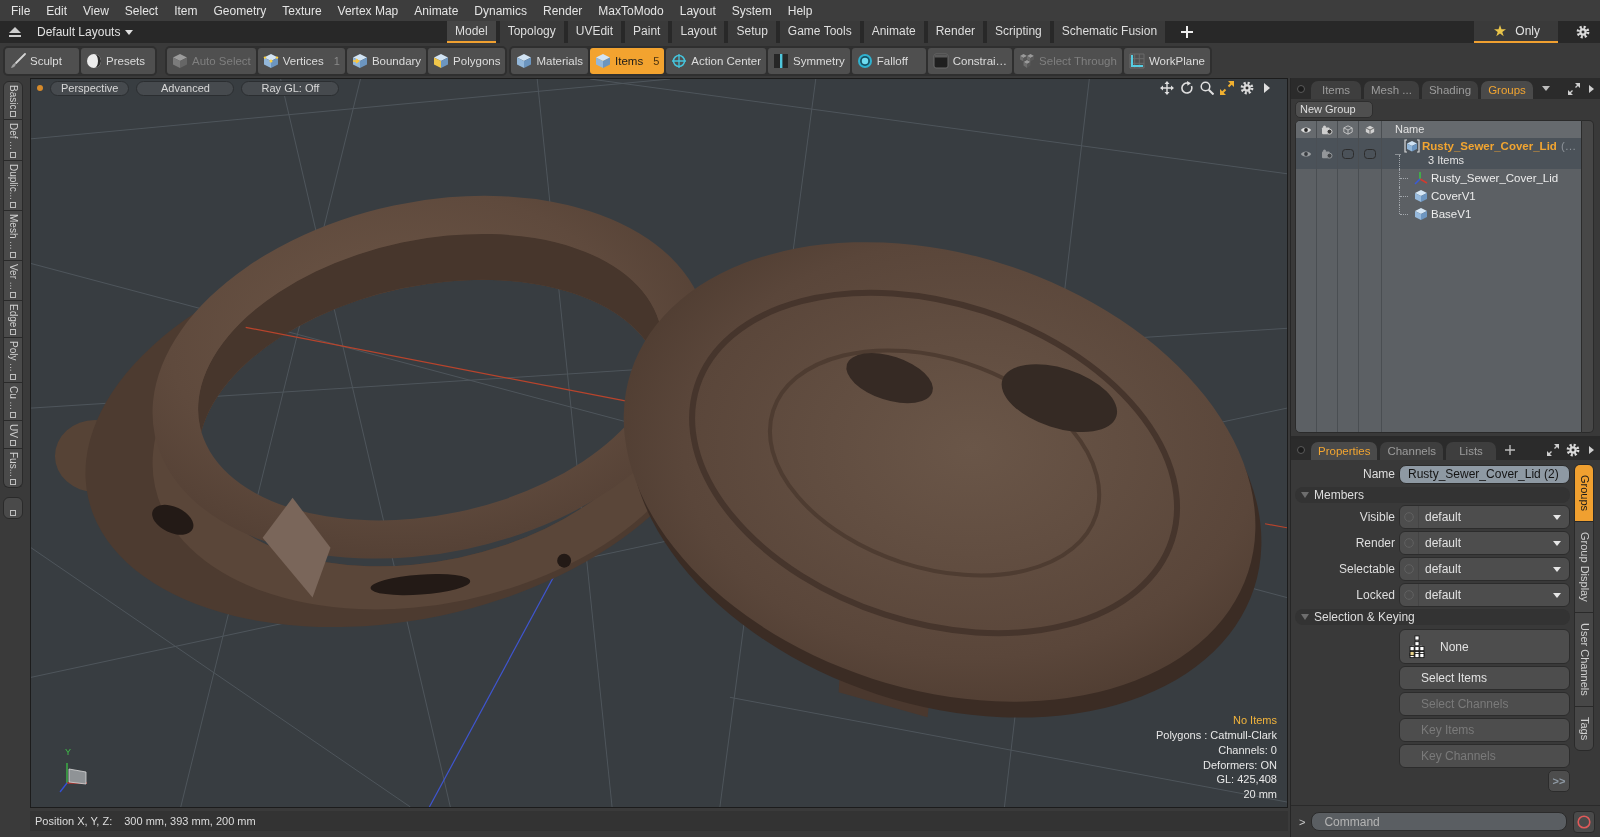  I want to click on layout-tab: Layout, so click(698, 32).